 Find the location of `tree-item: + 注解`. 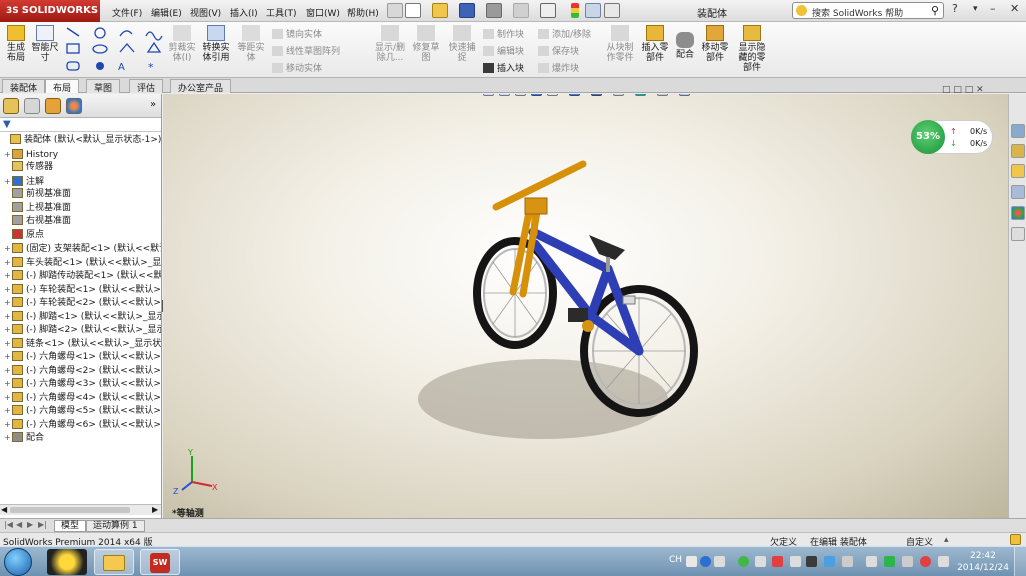

tree-item: + 注解 is located at coordinates (22, 182).